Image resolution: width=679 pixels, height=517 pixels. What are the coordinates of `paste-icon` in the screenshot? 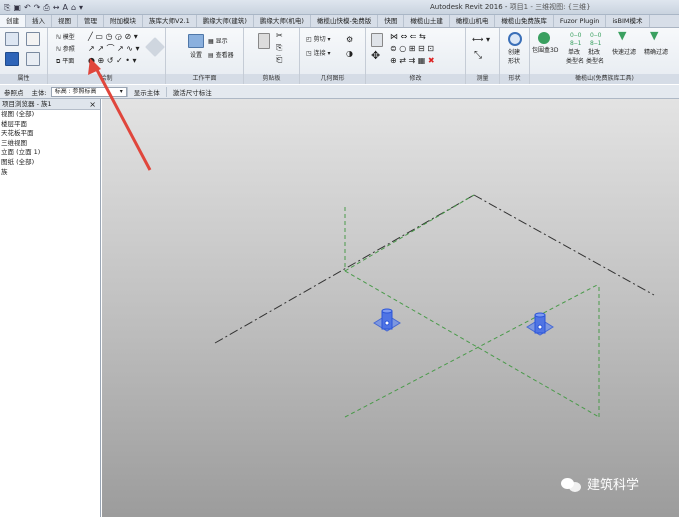 It's located at (264, 41).